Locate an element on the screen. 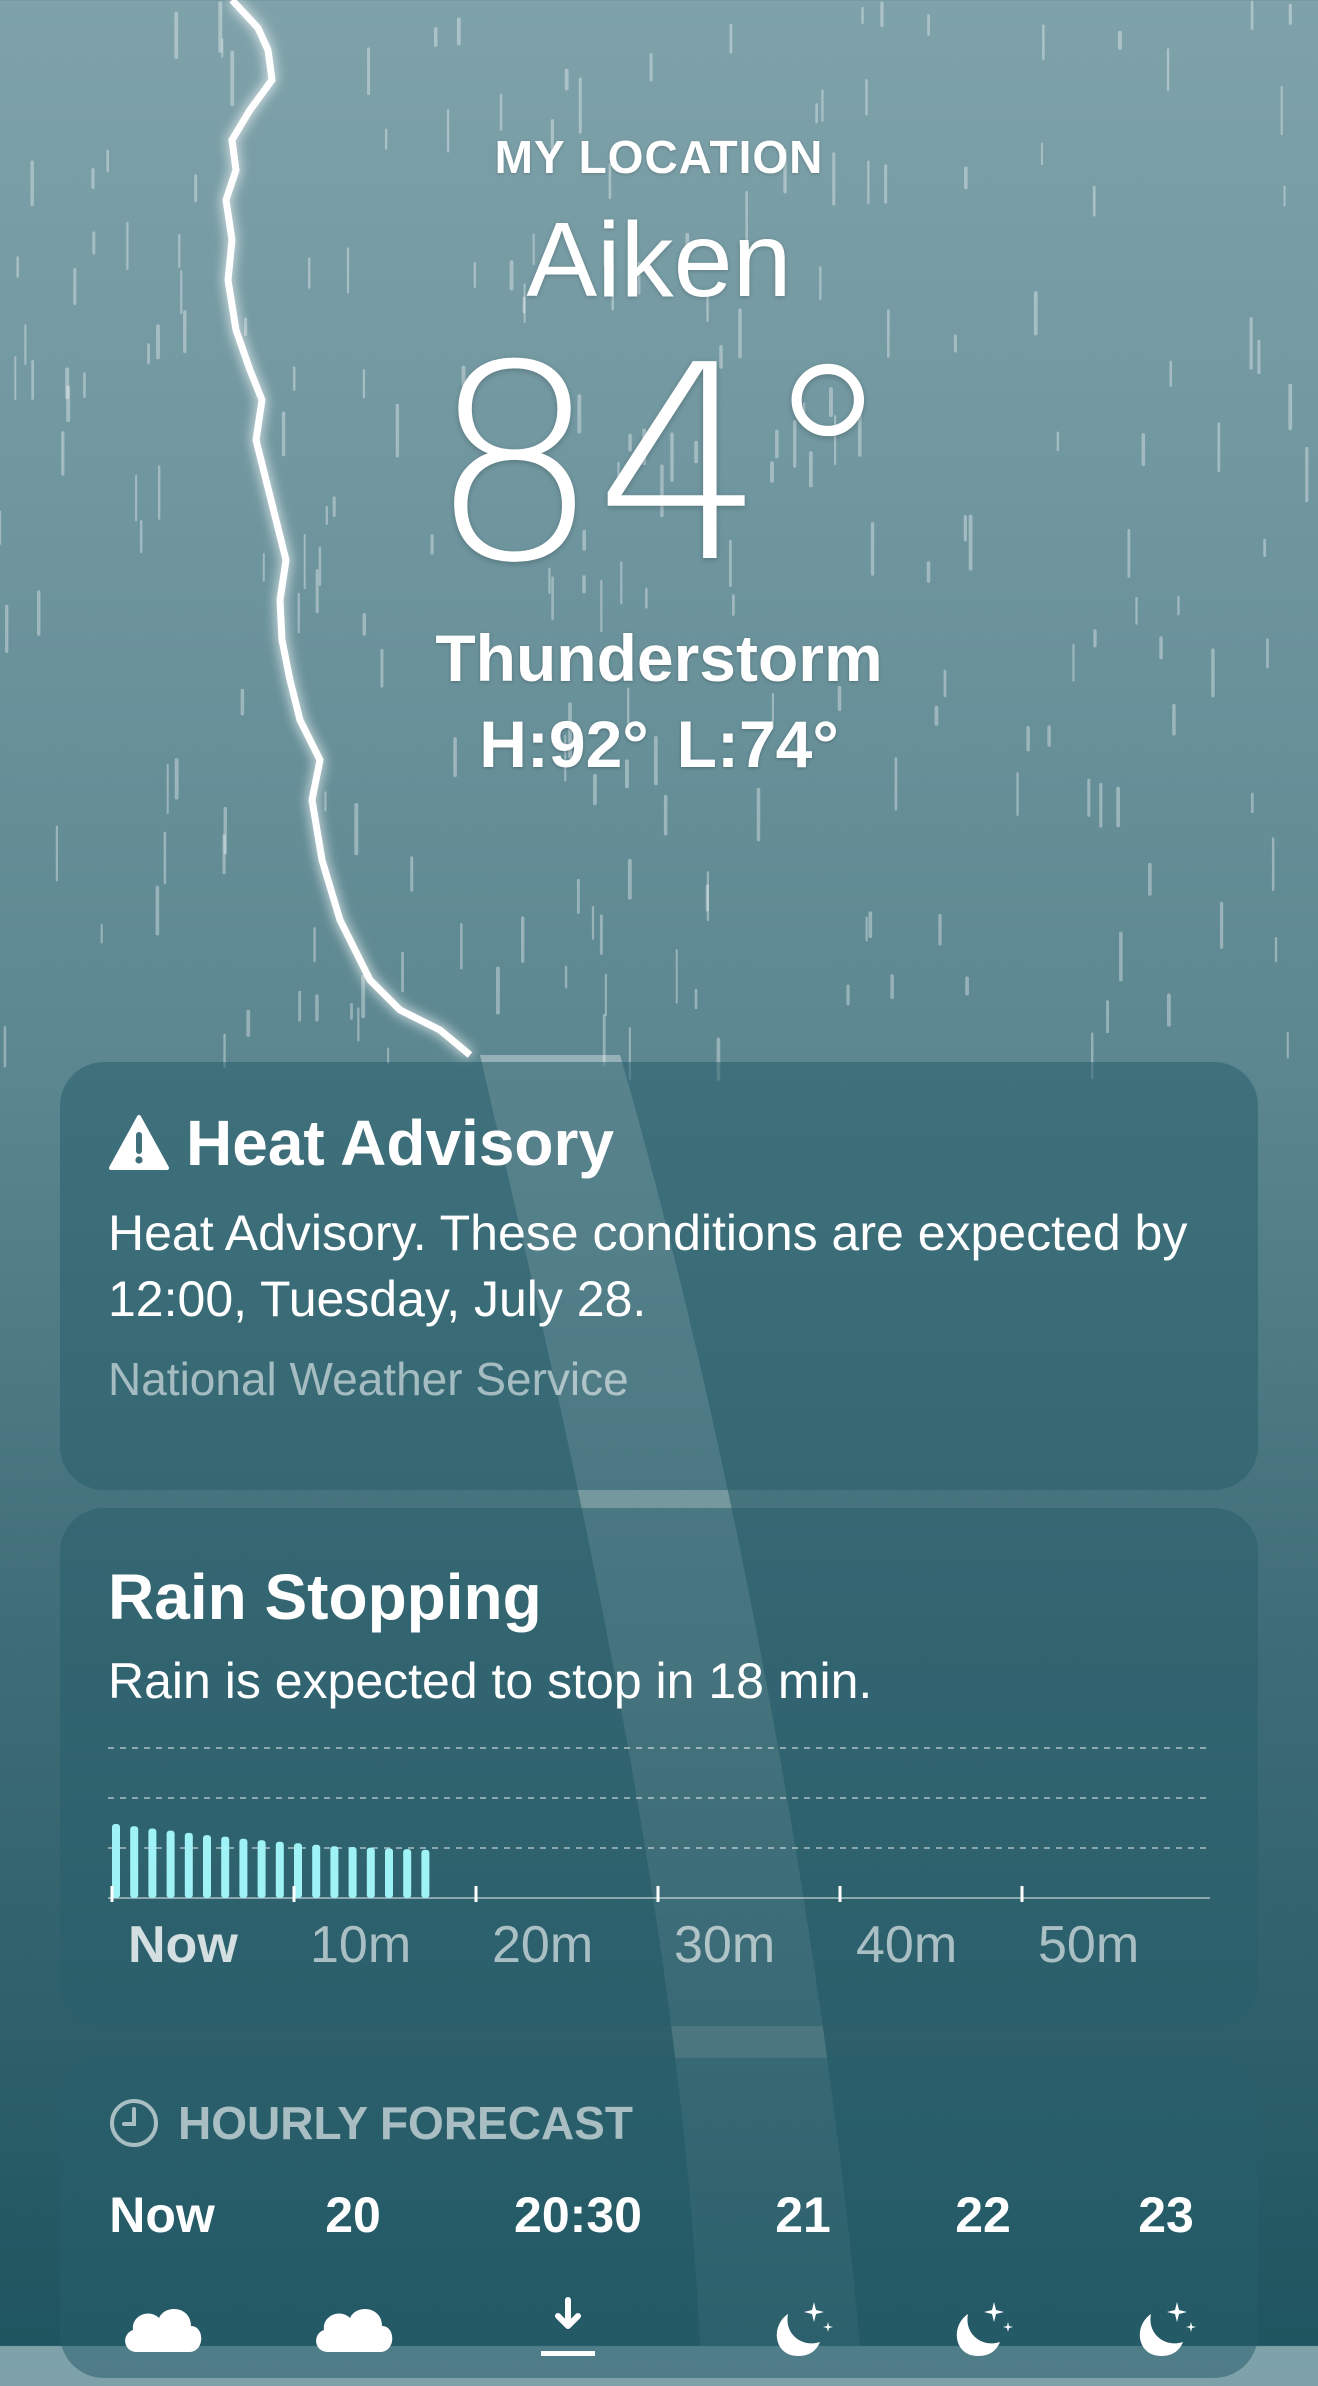 The width and height of the screenshot is (1318, 2386). high-temp: H:92° is located at coordinates (564, 744).